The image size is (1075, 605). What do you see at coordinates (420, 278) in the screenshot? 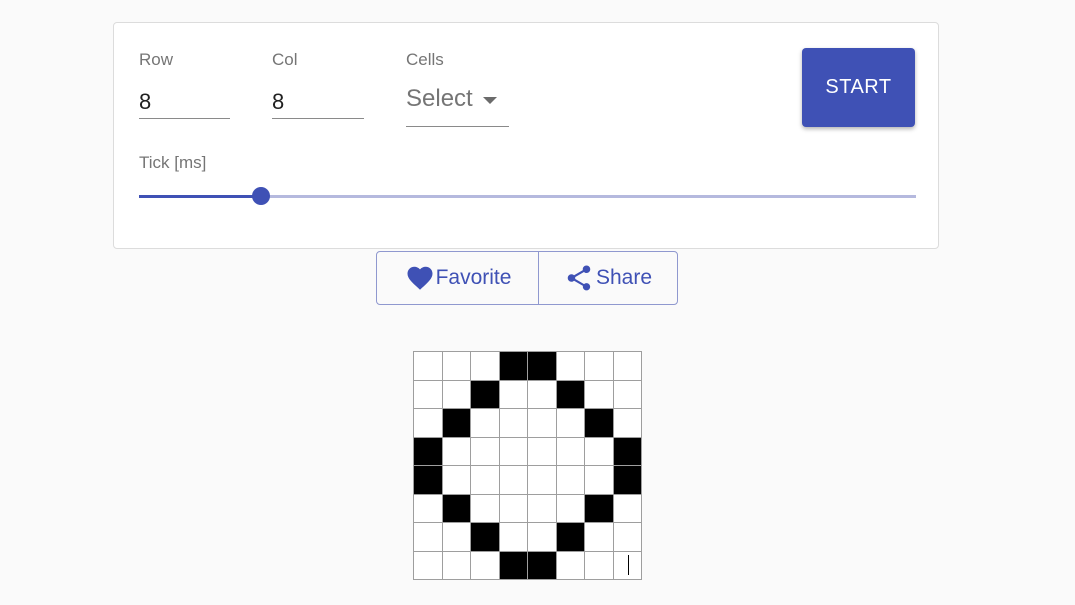
I see `heart-icon` at bounding box center [420, 278].